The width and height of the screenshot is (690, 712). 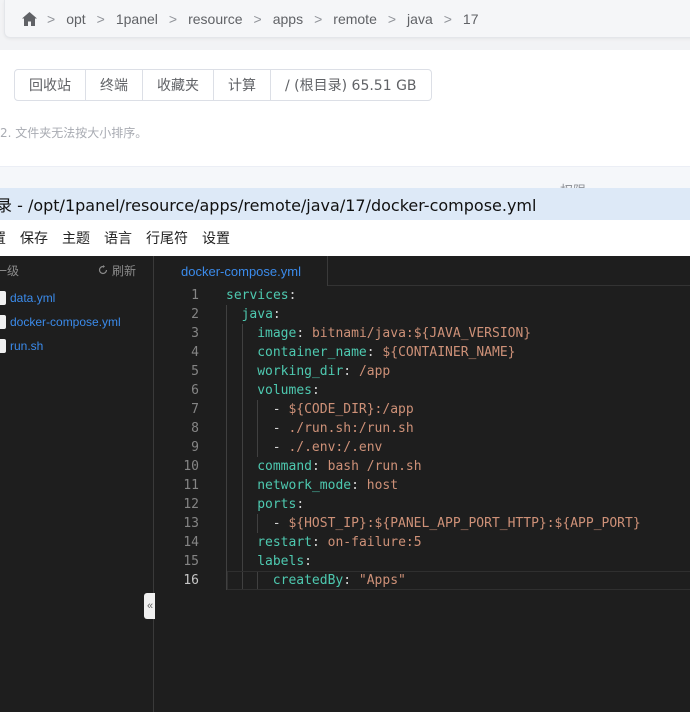 What do you see at coordinates (117, 270) in the screenshot?
I see `refresh-button: 刷新` at bounding box center [117, 270].